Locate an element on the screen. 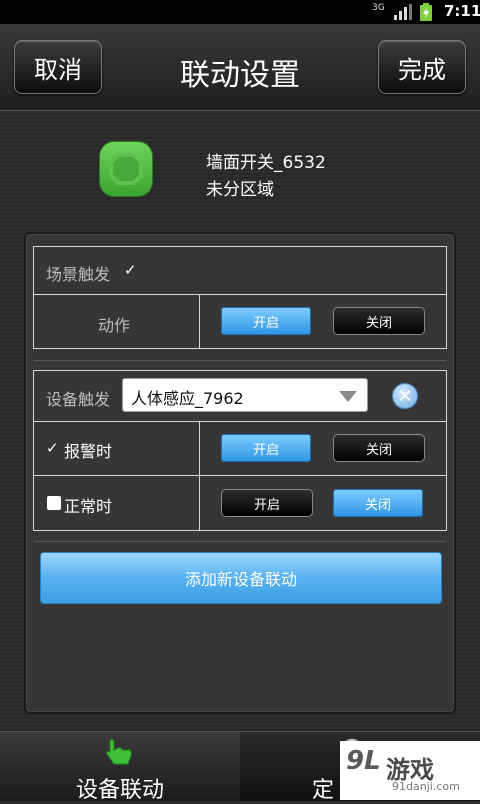 This screenshot has width=480, height=804. add-device-linkage-button: 添加新设备联动 is located at coordinates (241, 578).